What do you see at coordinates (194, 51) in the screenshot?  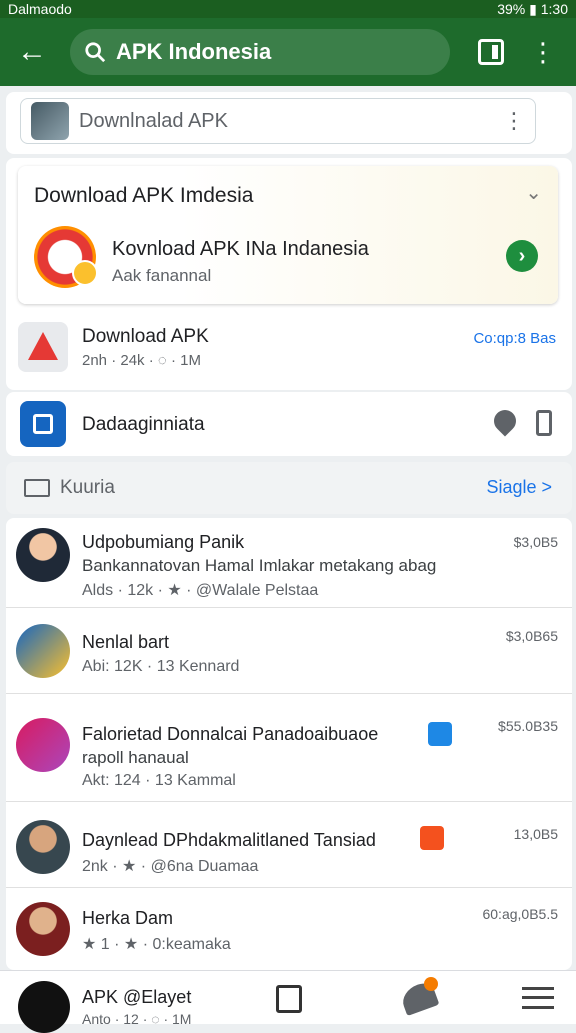 I see `search-query: APK Indonesia` at bounding box center [194, 51].